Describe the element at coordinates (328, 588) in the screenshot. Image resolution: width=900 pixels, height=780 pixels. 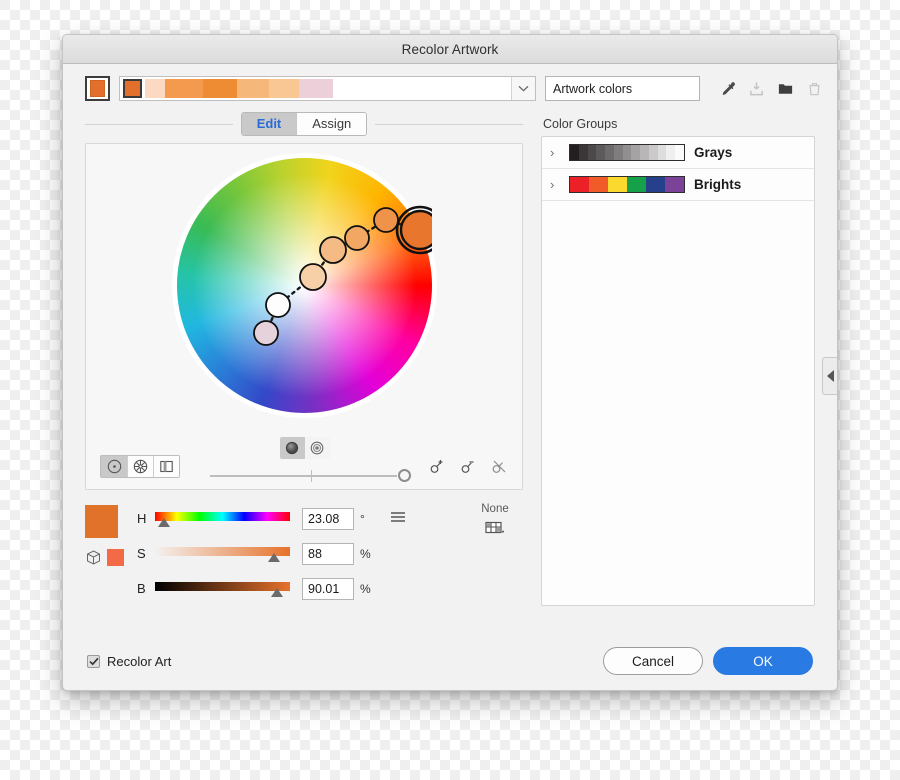
I see `hsb-value-input-b` at that location.